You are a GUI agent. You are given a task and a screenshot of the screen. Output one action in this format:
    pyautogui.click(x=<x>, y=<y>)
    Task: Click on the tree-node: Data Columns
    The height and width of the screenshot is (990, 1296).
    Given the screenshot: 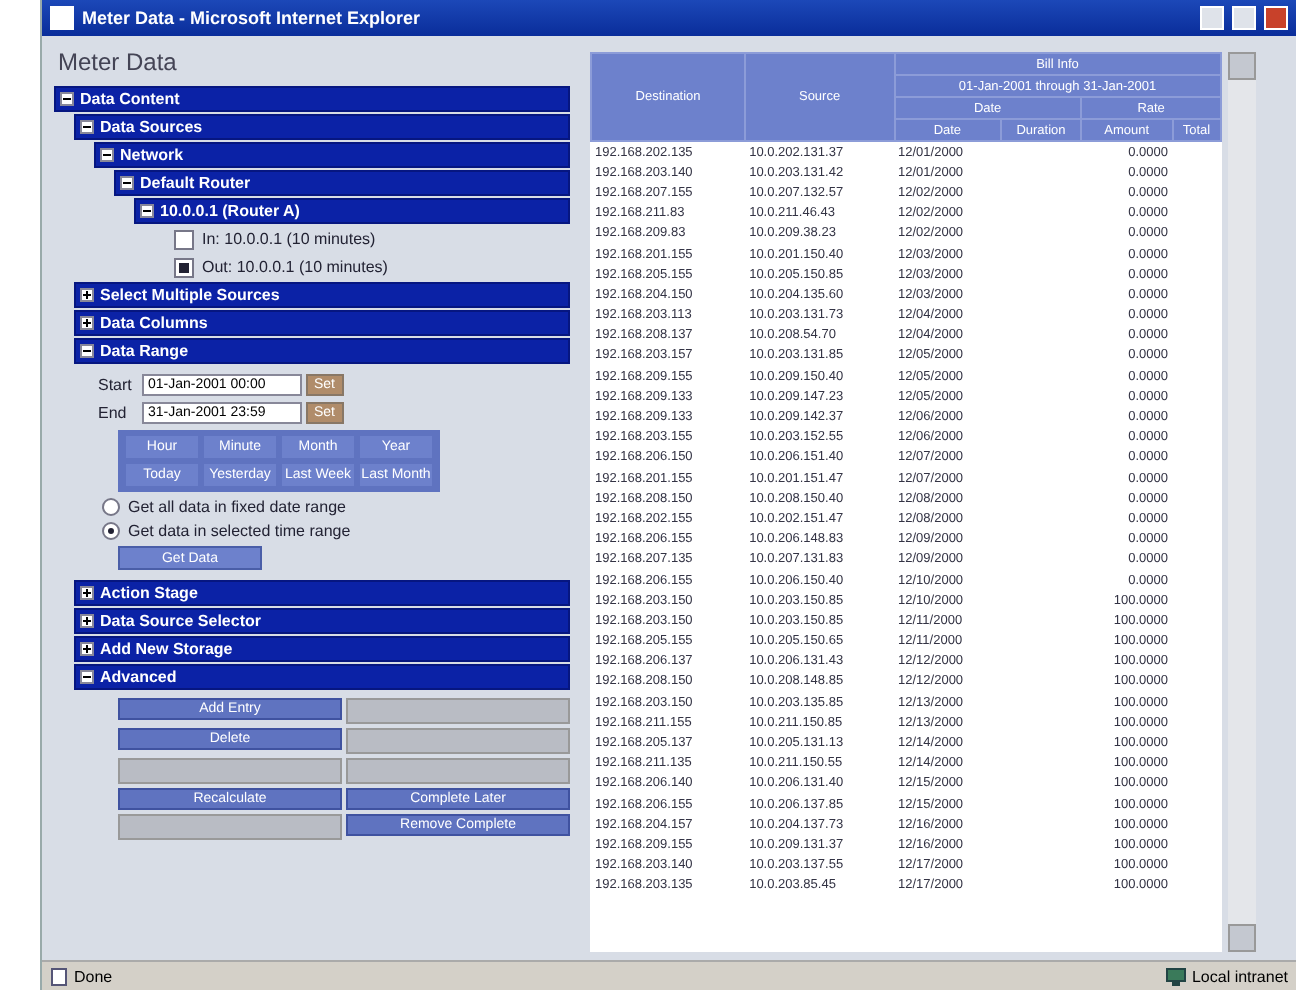 What is the action you would take?
    pyautogui.click(x=322, y=323)
    